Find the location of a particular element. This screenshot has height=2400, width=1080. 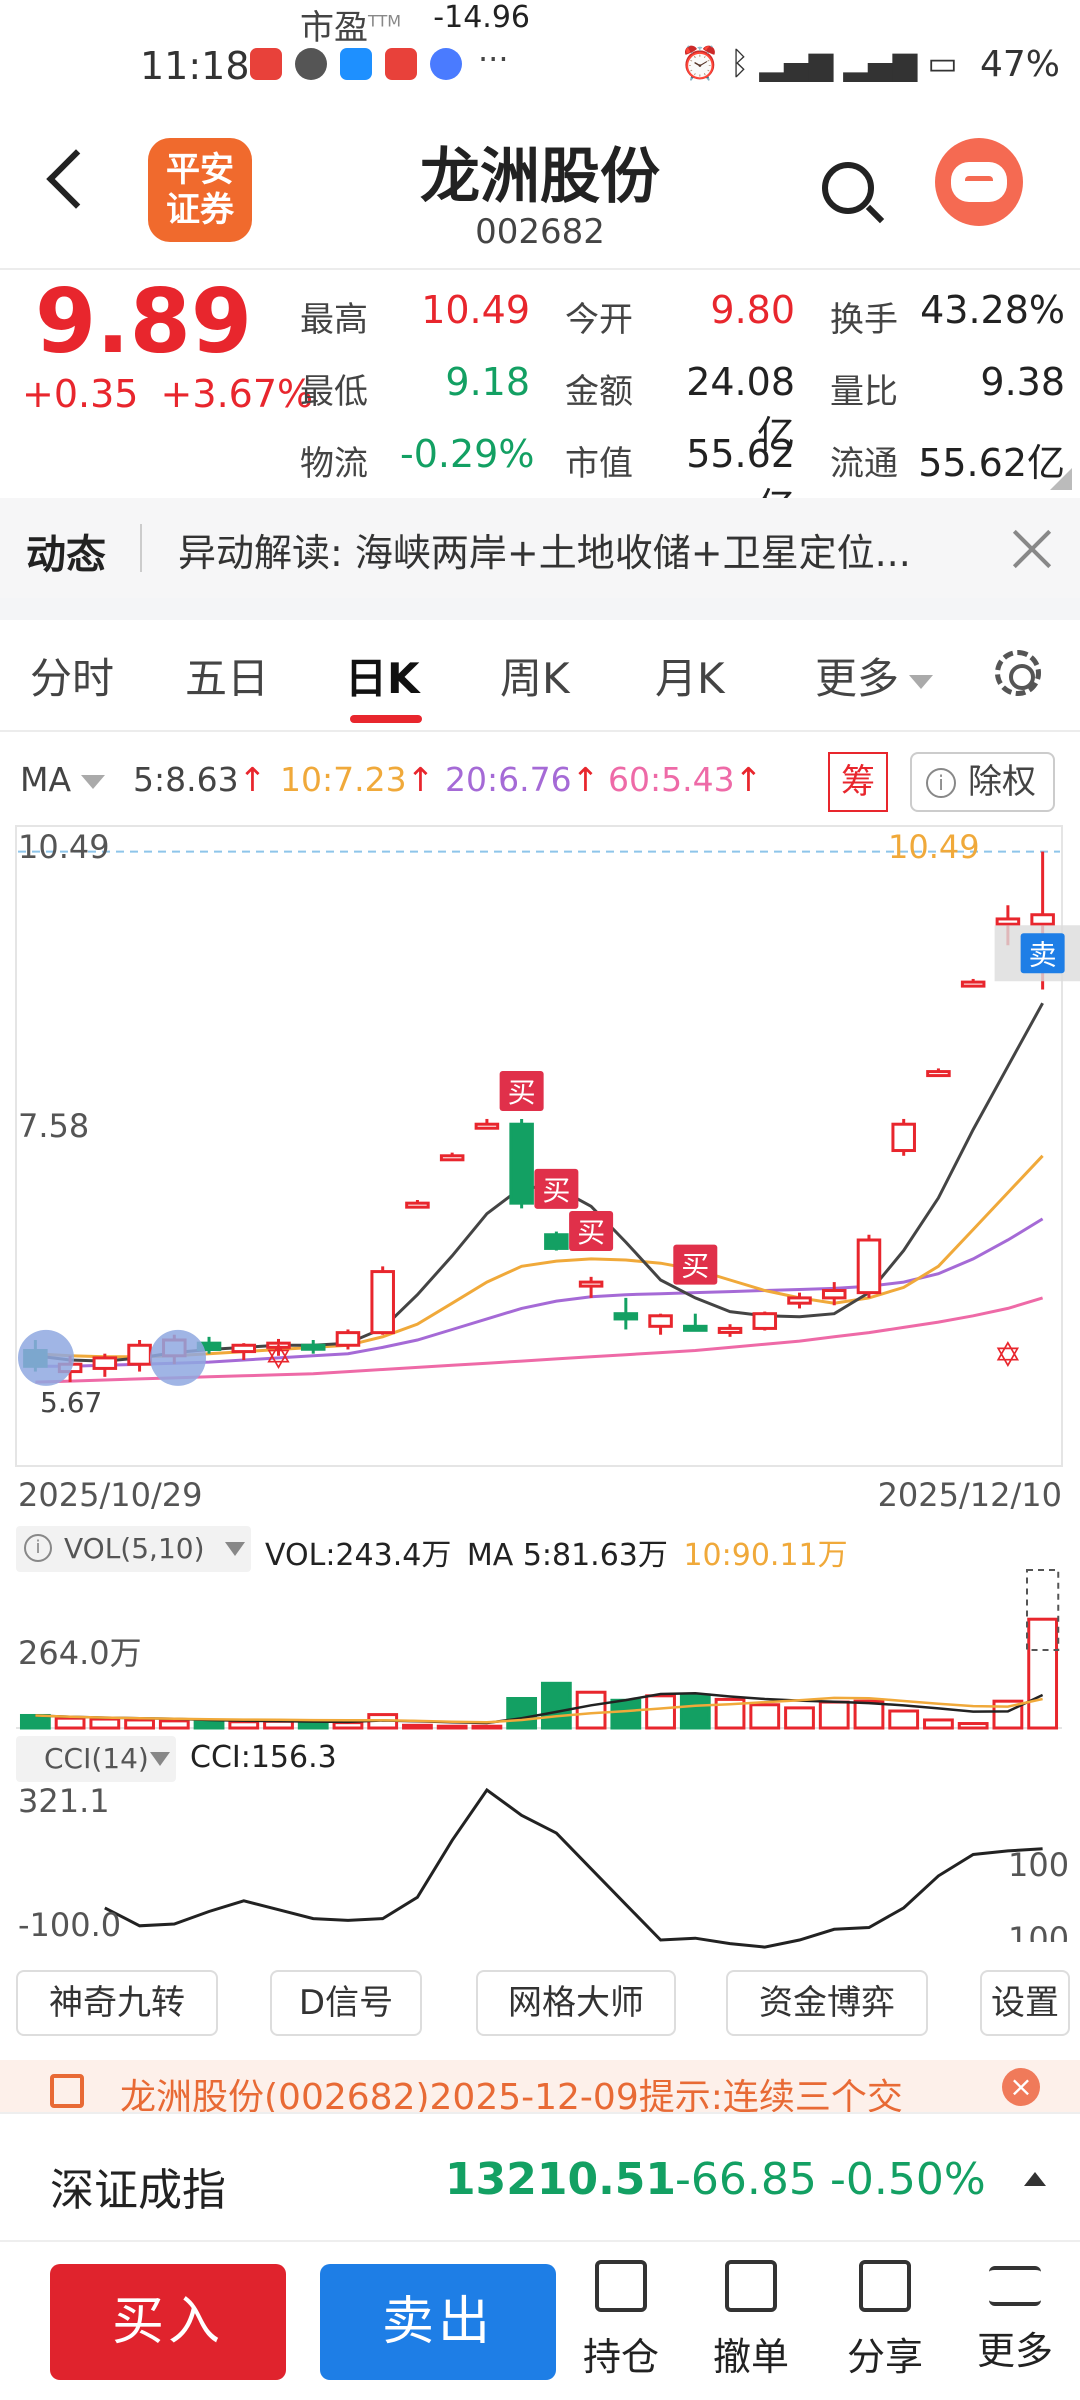

expand-corner-icon is located at coordinates (1061, 479).